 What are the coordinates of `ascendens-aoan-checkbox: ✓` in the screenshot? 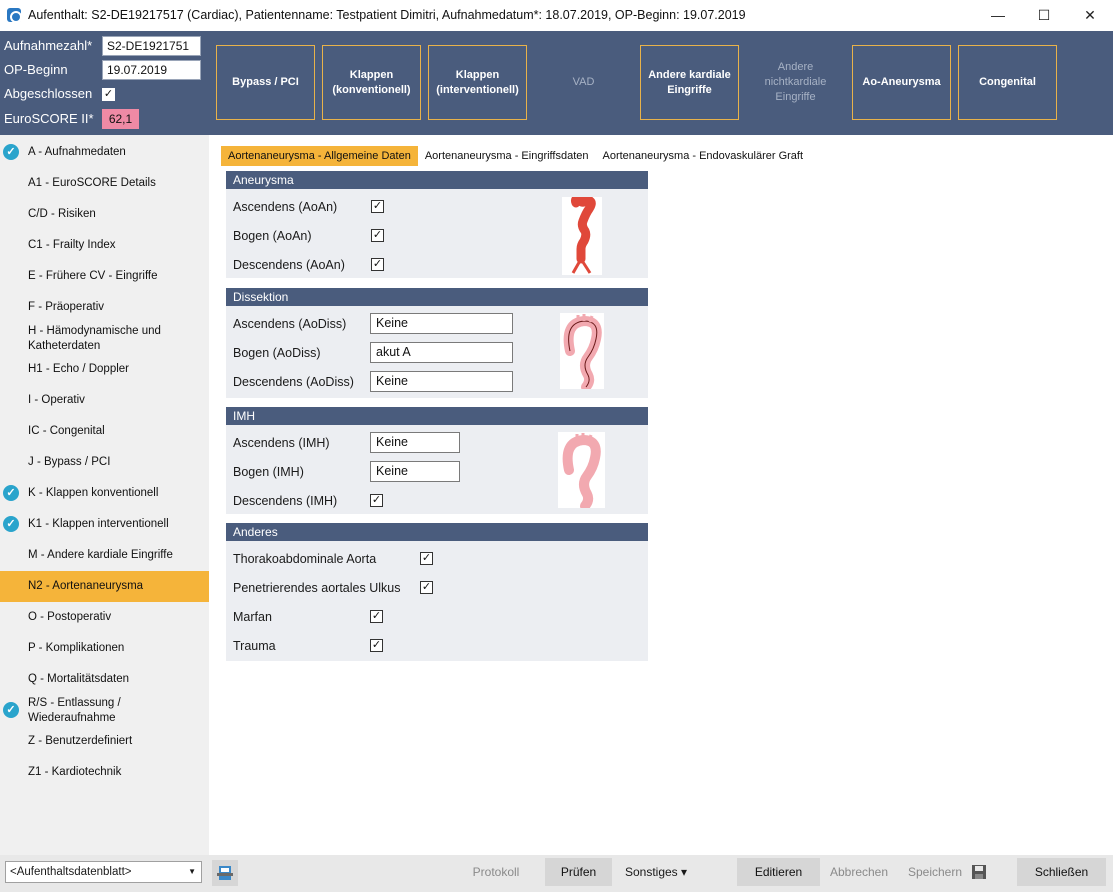 It's located at (377, 206).